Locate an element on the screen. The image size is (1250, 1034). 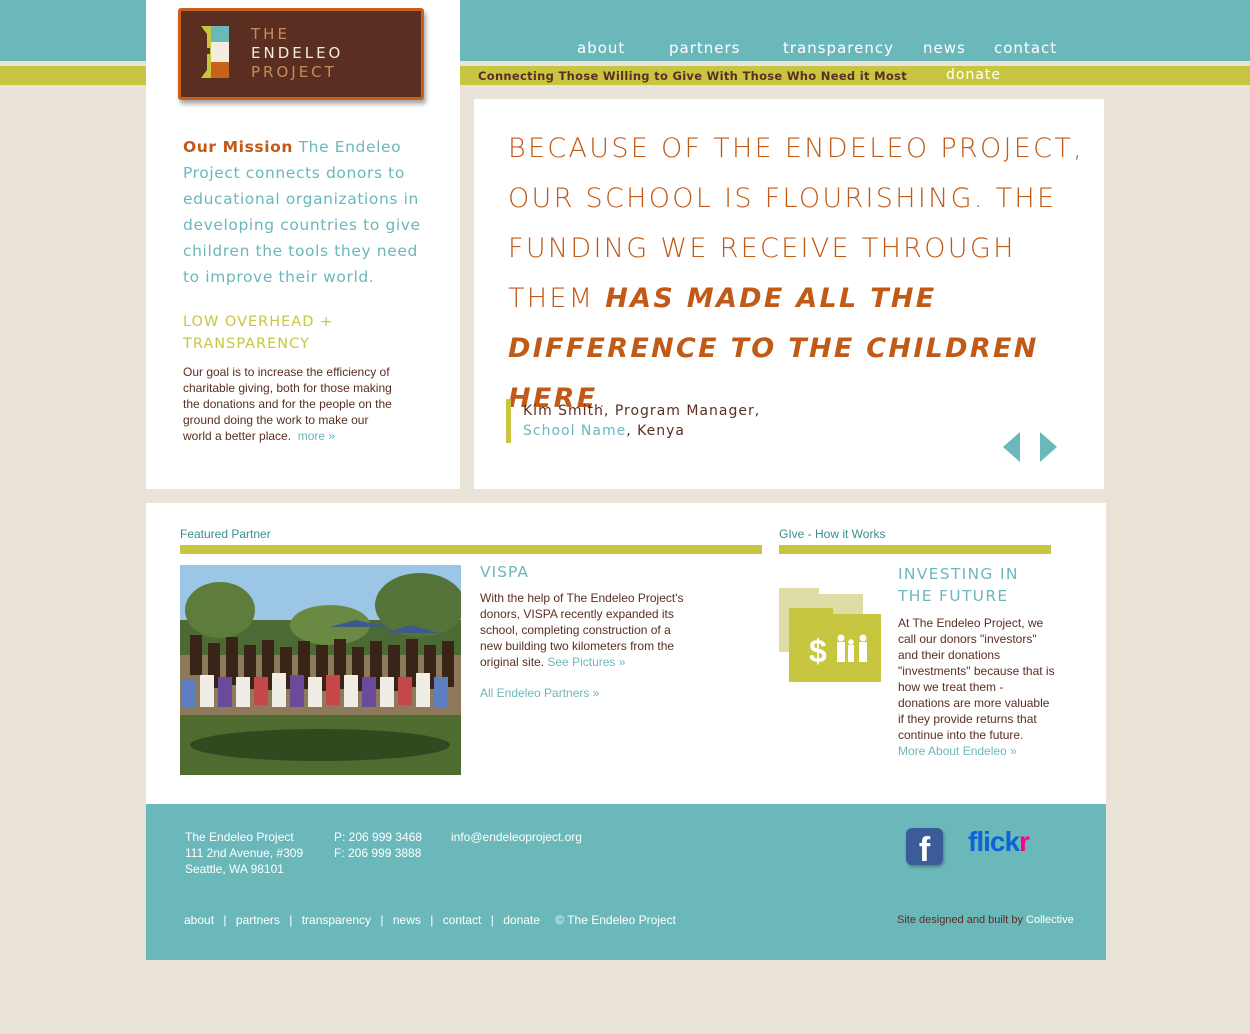
nav-transparency: transparency is located at coordinates (838, 48).